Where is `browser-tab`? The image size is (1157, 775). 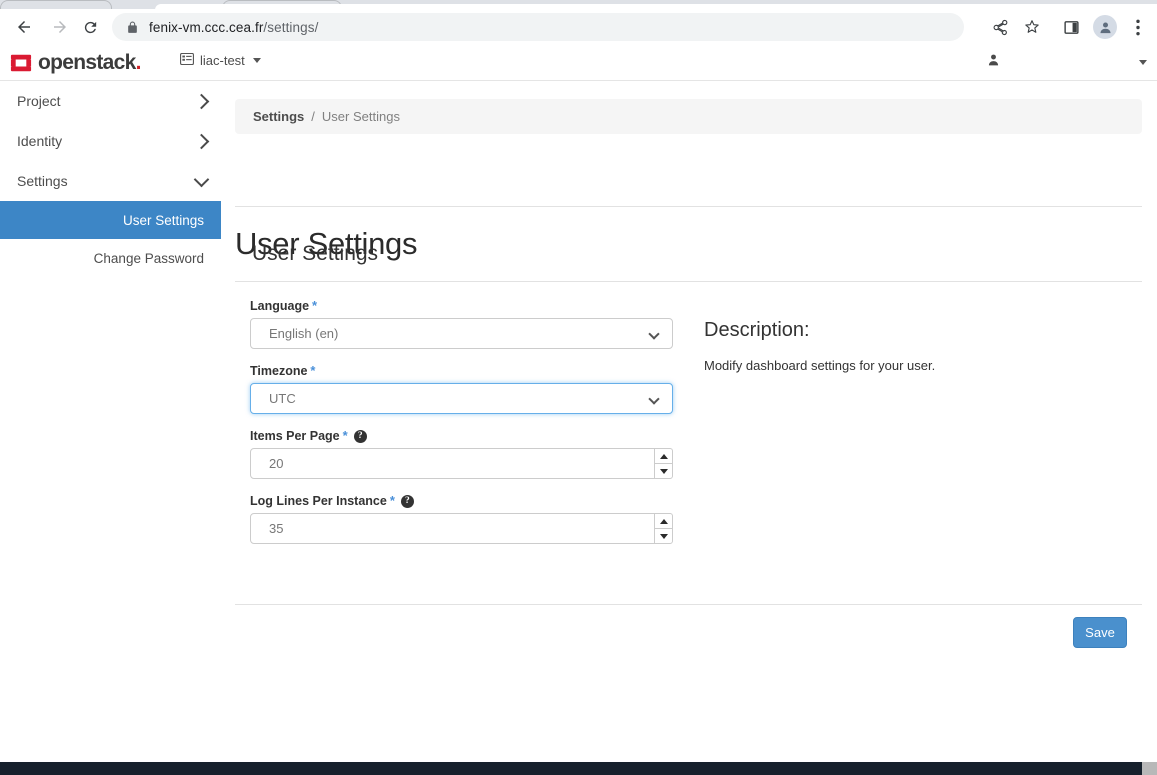
browser-tab is located at coordinates (56, 4).